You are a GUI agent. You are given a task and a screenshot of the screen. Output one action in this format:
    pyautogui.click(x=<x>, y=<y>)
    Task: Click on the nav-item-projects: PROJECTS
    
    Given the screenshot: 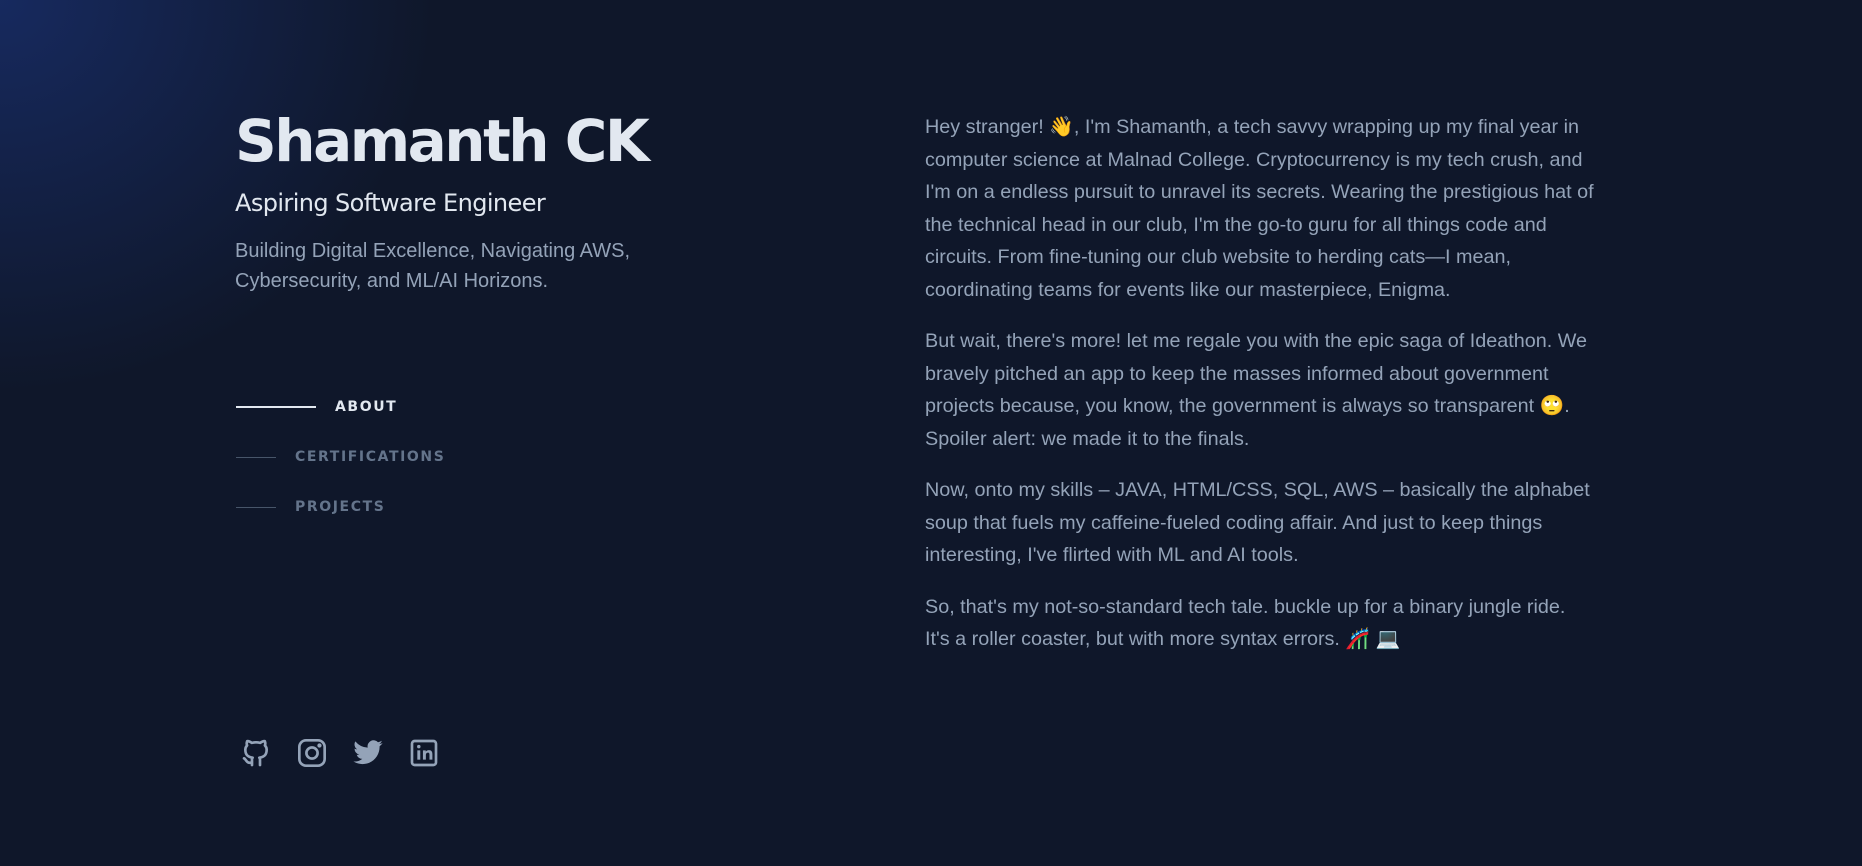 What is the action you would take?
    pyautogui.click(x=340, y=507)
    